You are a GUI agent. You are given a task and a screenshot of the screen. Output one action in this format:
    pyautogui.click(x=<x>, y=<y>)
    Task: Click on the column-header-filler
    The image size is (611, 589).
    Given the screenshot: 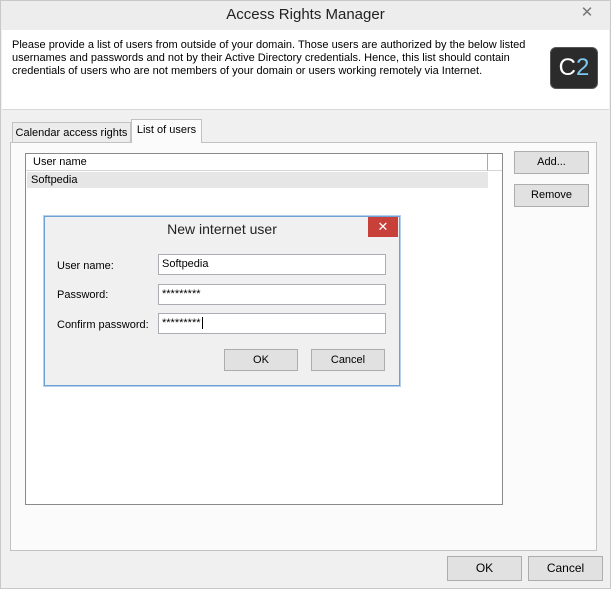 What is the action you would take?
    pyautogui.click(x=495, y=162)
    